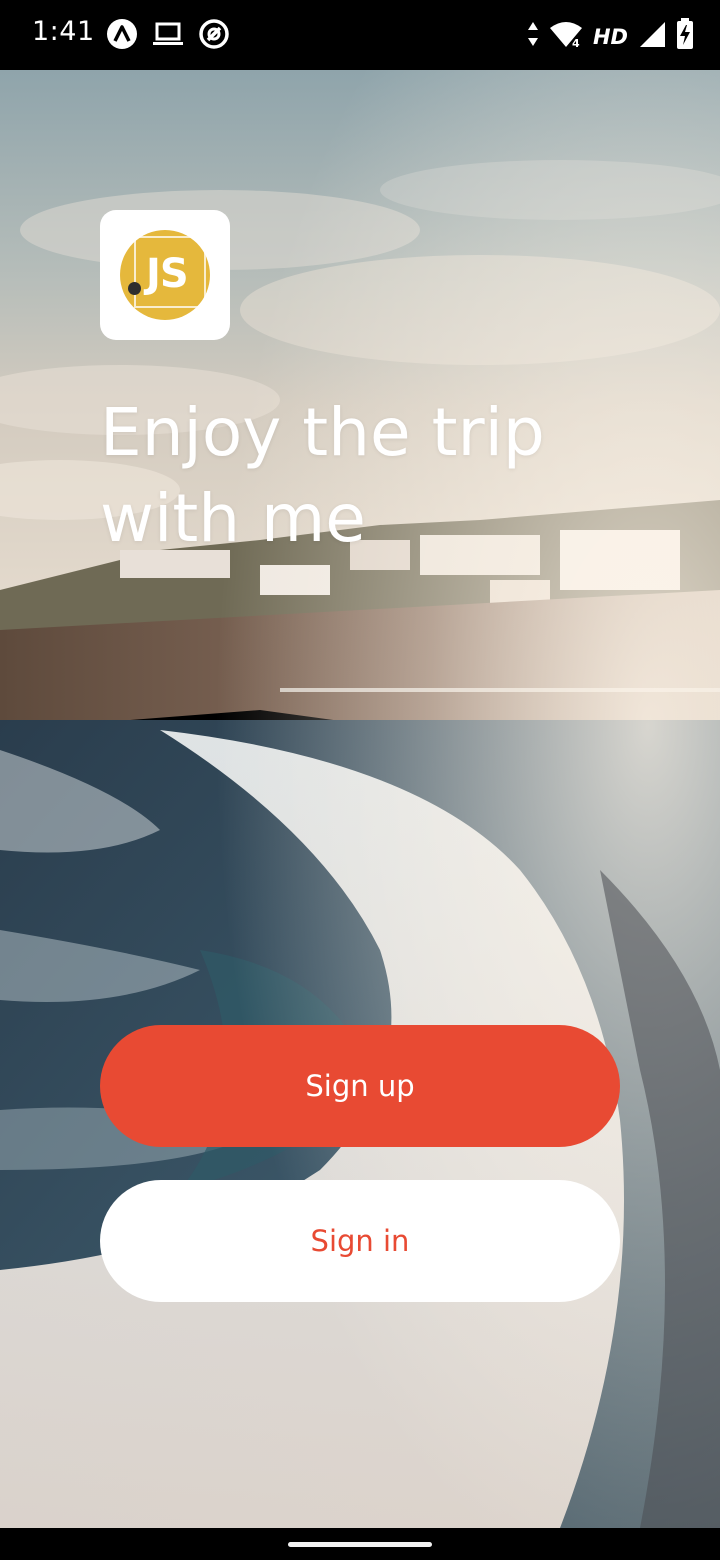 The image size is (720, 1560). I want to click on sign-up-button: Sign up, so click(360, 1086).